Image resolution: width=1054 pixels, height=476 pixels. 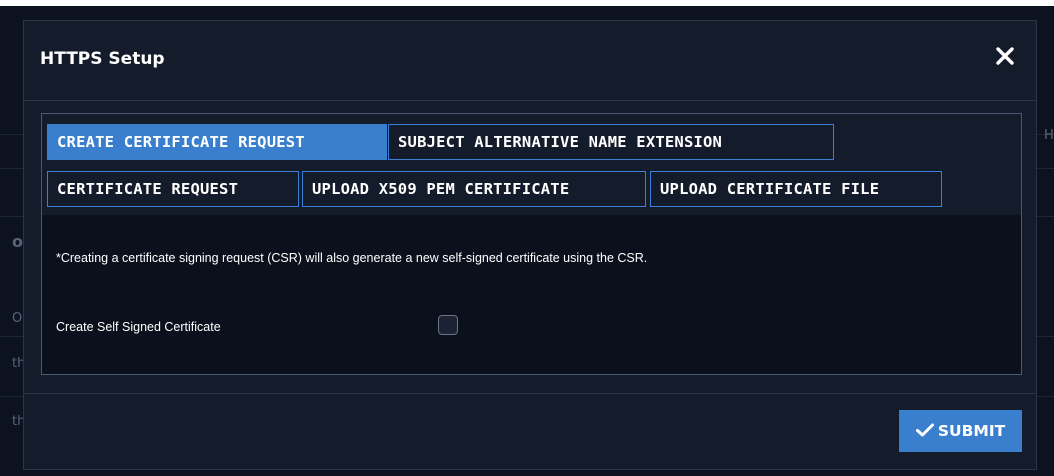 I want to click on dialog-title: HTTPS Setup, so click(x=102, y=59).